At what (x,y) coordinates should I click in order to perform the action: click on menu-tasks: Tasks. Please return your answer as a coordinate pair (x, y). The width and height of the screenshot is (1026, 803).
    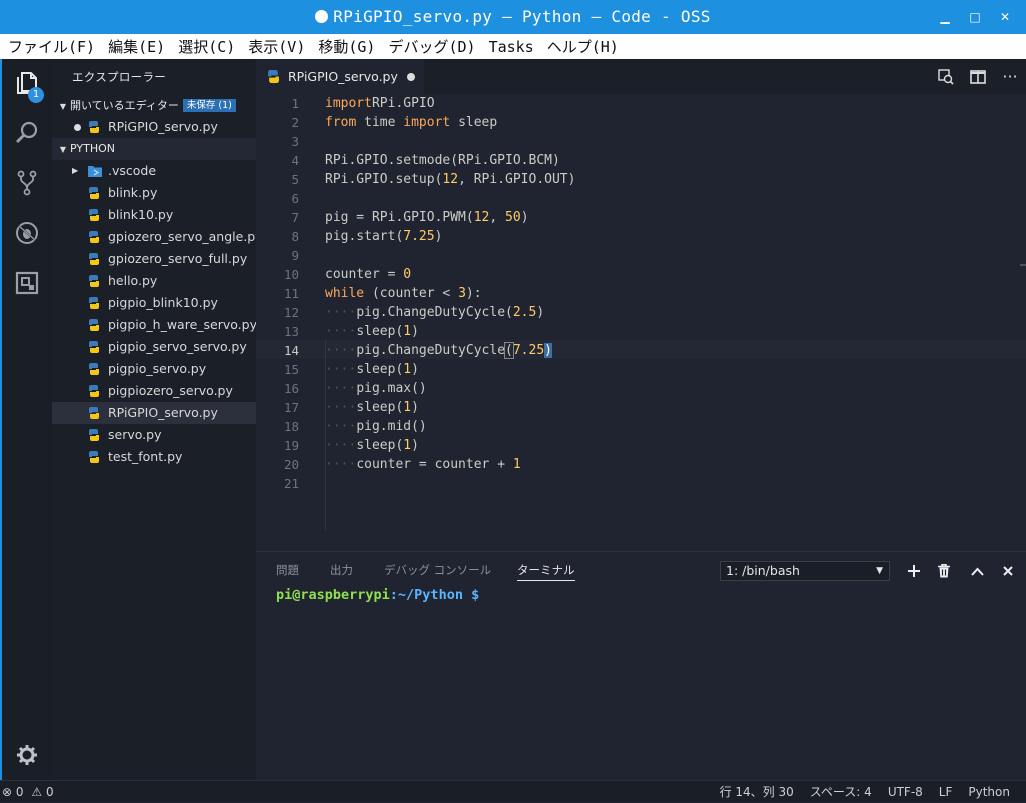
    Looking at the image, I should click on (511, 47).